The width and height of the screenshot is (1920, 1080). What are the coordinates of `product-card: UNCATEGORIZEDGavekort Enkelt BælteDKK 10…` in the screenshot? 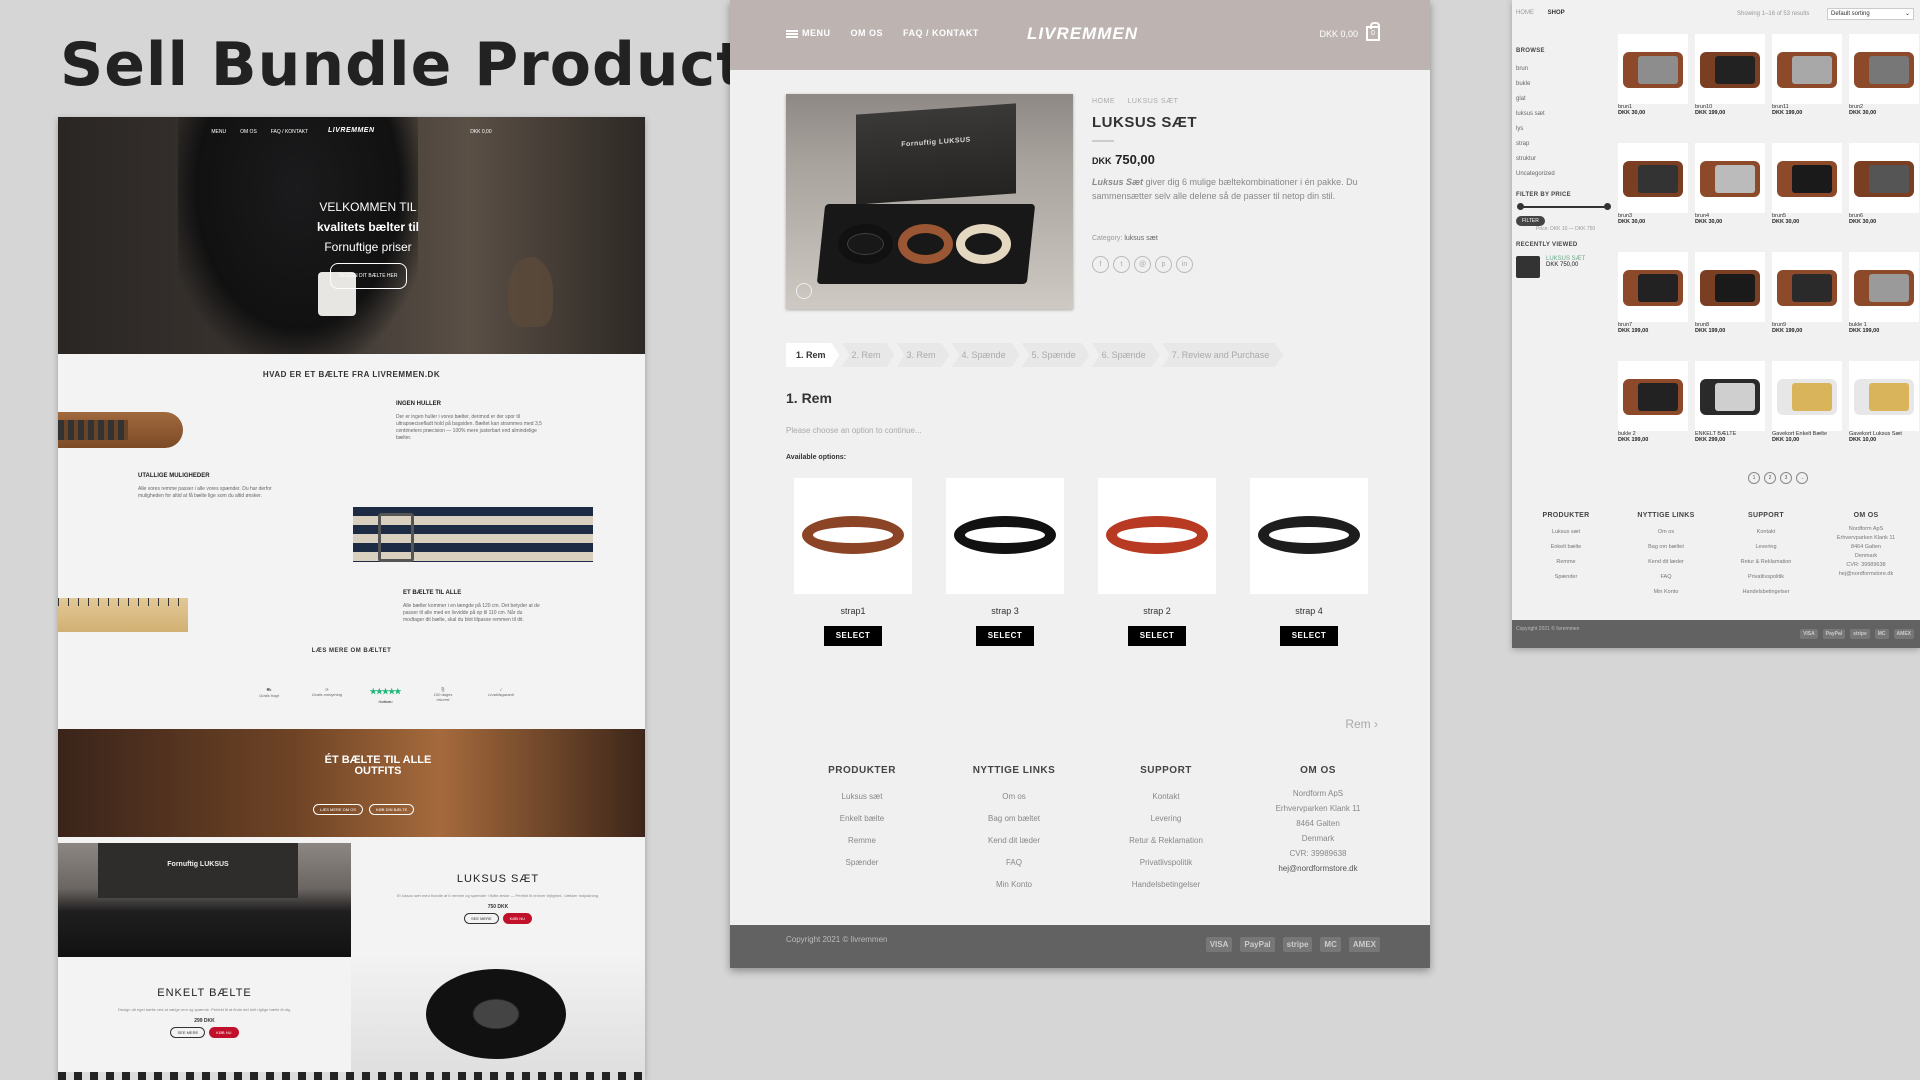 It's located at (1807, 415).